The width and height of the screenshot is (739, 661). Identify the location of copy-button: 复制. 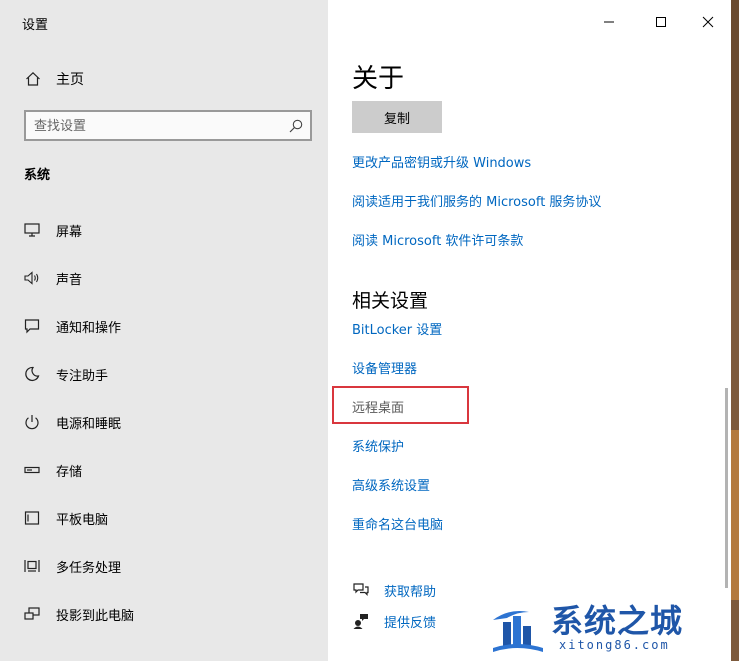
(397, 117).